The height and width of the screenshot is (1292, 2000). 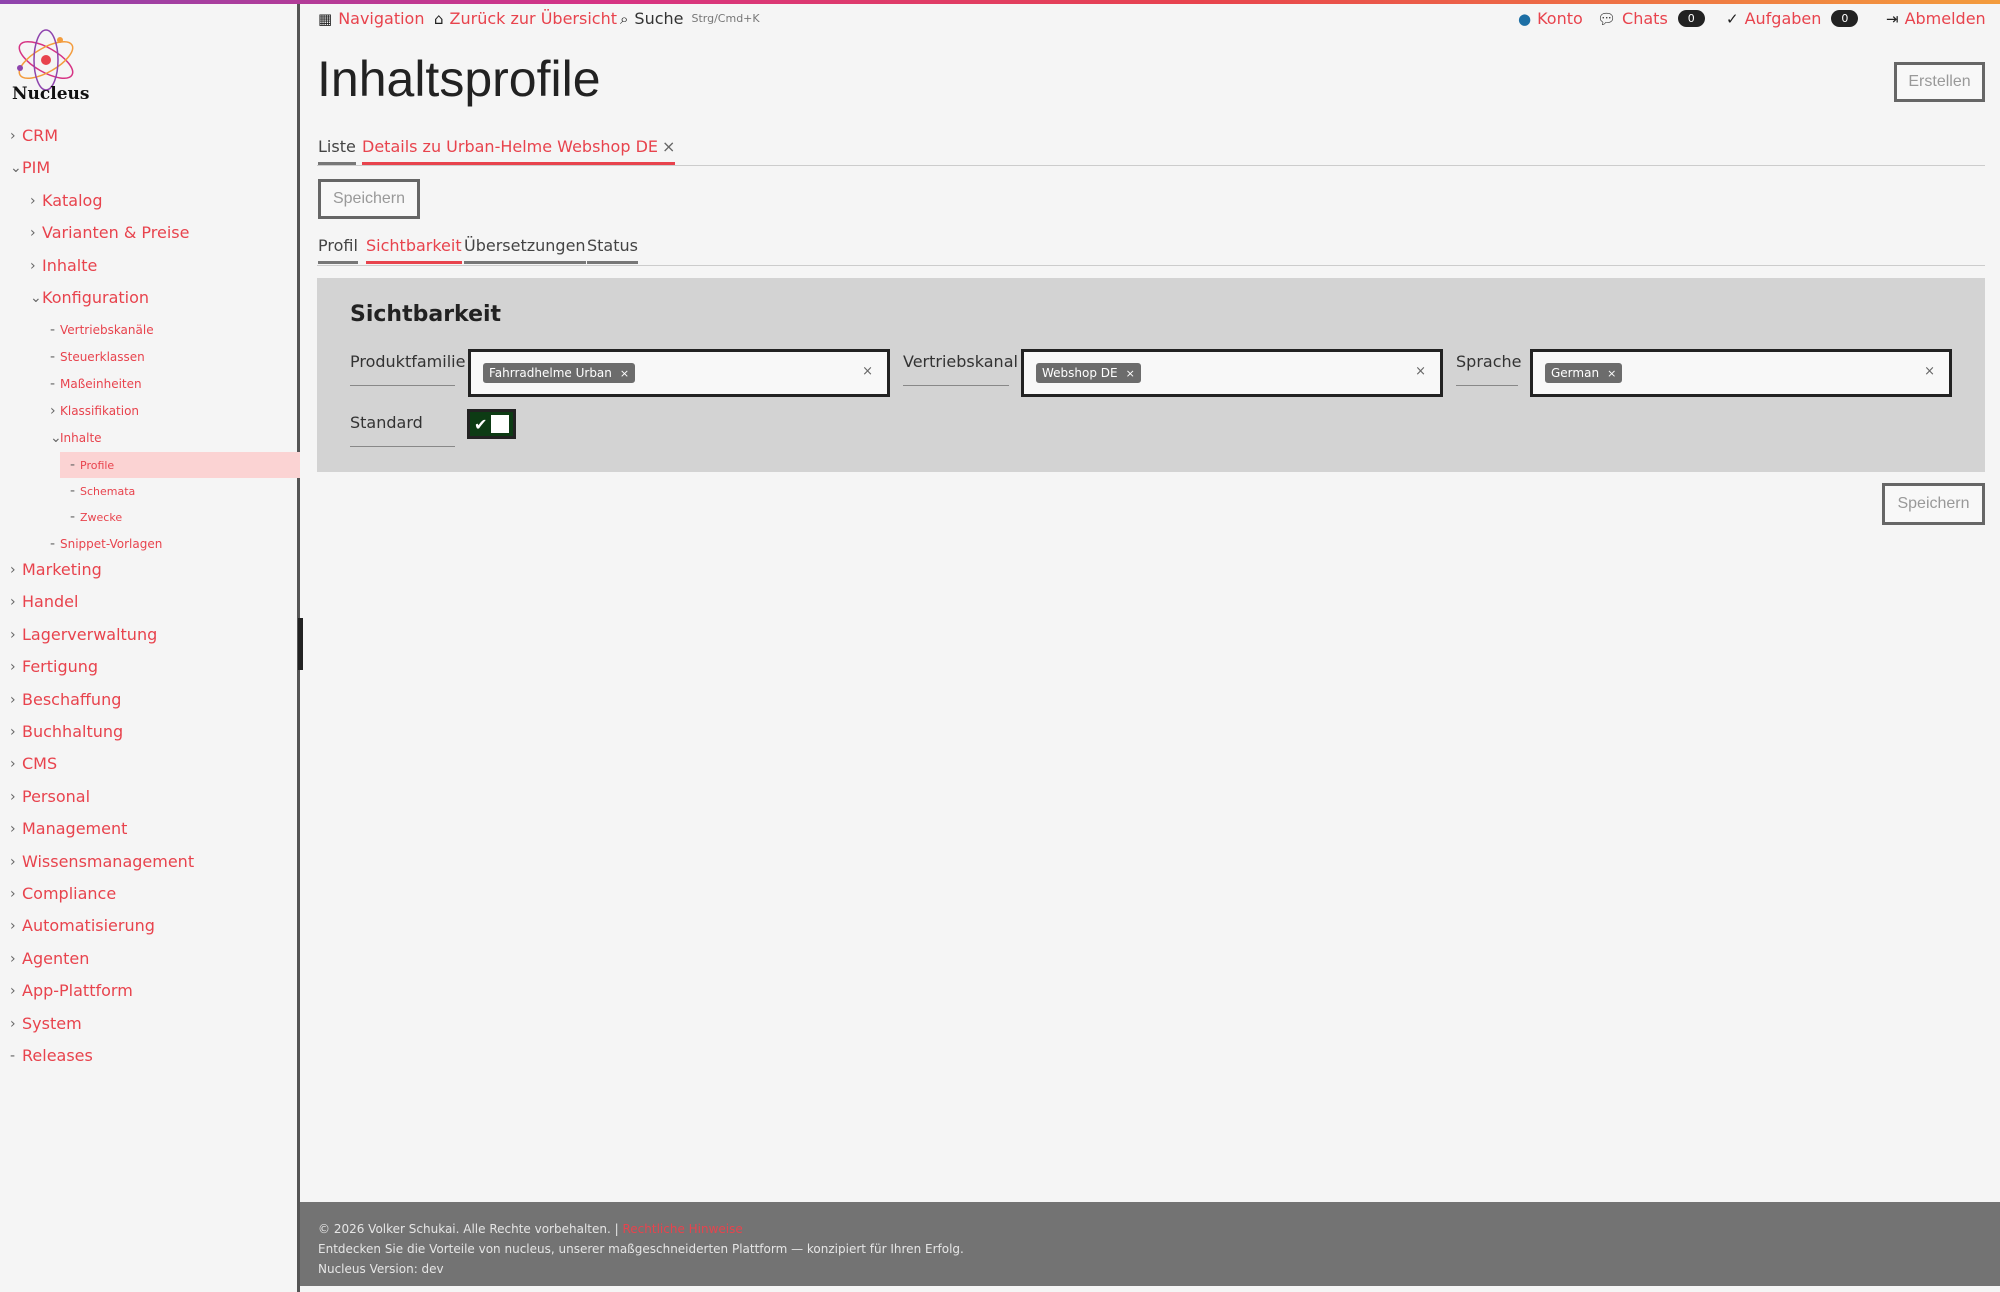 What do you see at coordinates (106, 544) in the screenshot?
I see `sidebar-item-snippet: - Snippet-Vorlagen` at bounding box center [106, 544].